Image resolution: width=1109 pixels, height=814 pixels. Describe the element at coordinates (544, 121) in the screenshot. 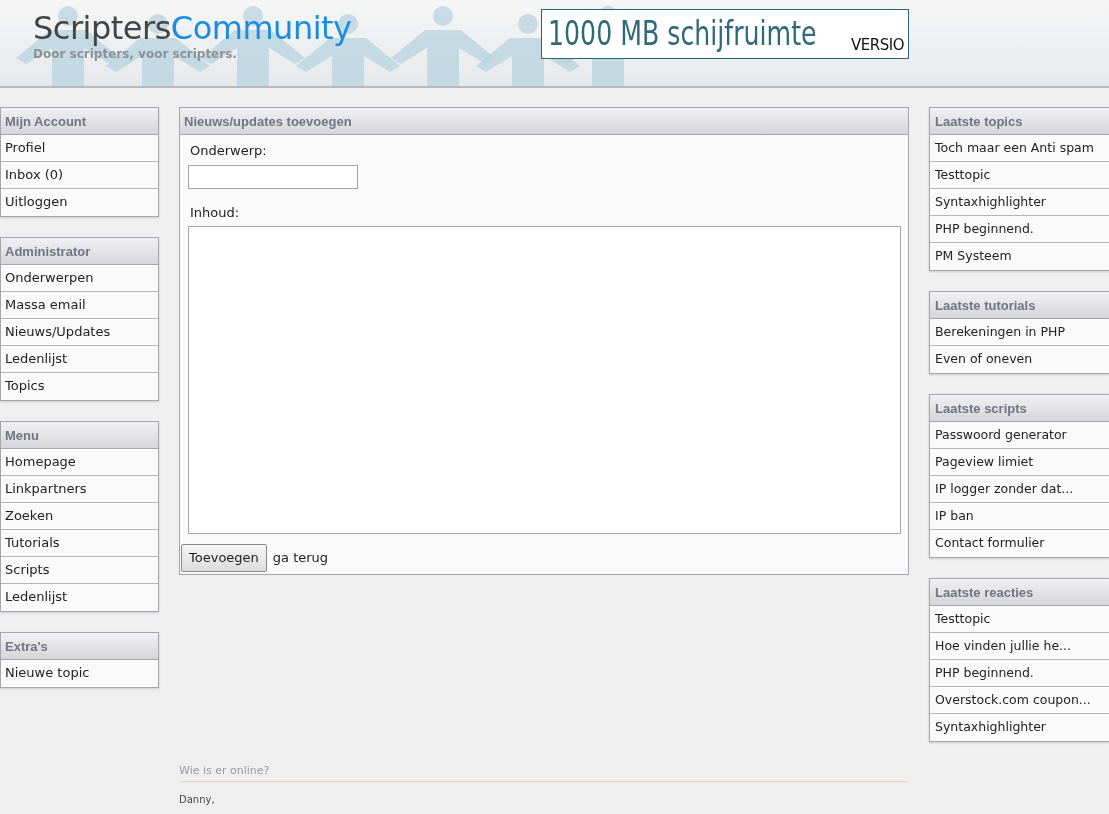

I see `panel-title: Nieuws/updates toevoegen` at that location.